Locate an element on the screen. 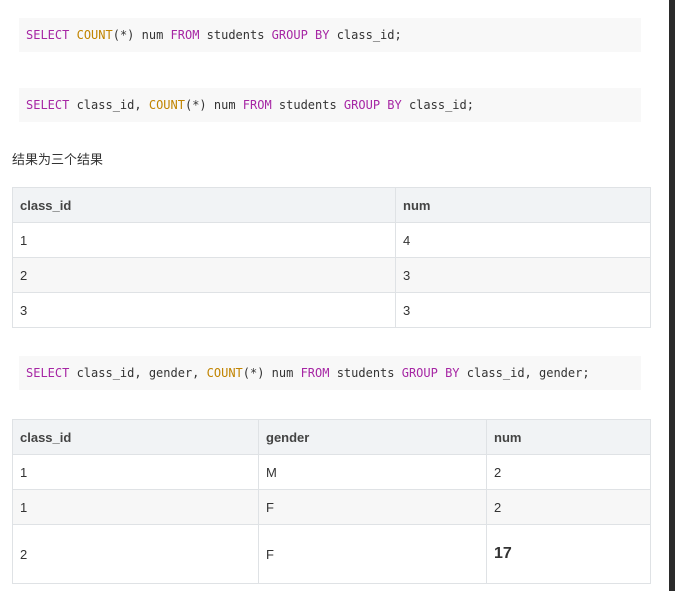 The image size is (675, 591). result-description: 结果为三个结果 is located at coordinates (58, 160).